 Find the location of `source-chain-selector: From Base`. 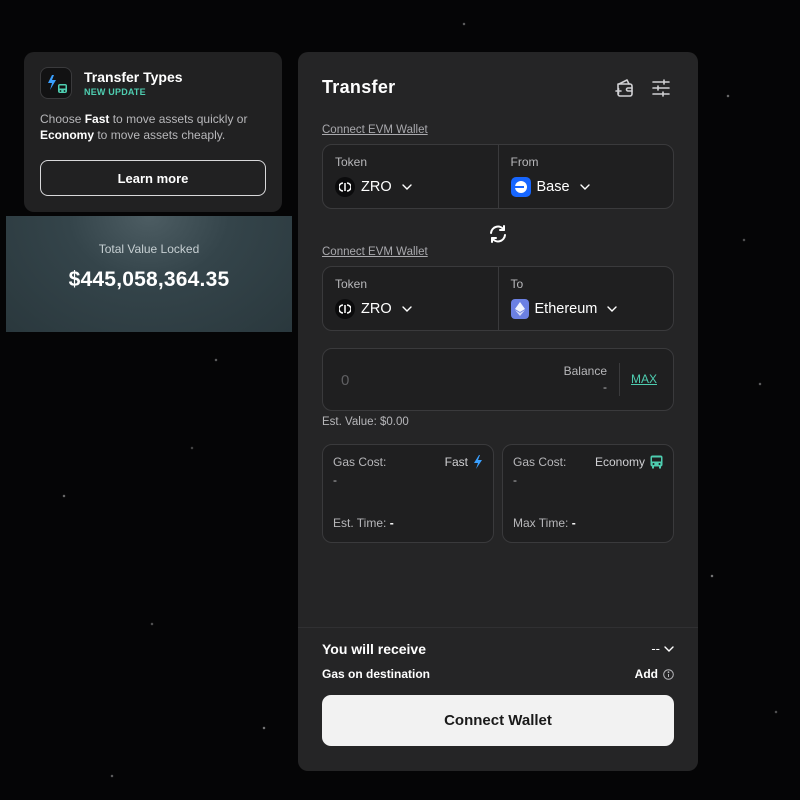

source-chain-selector: From Base is located at coordinates (585, 176).